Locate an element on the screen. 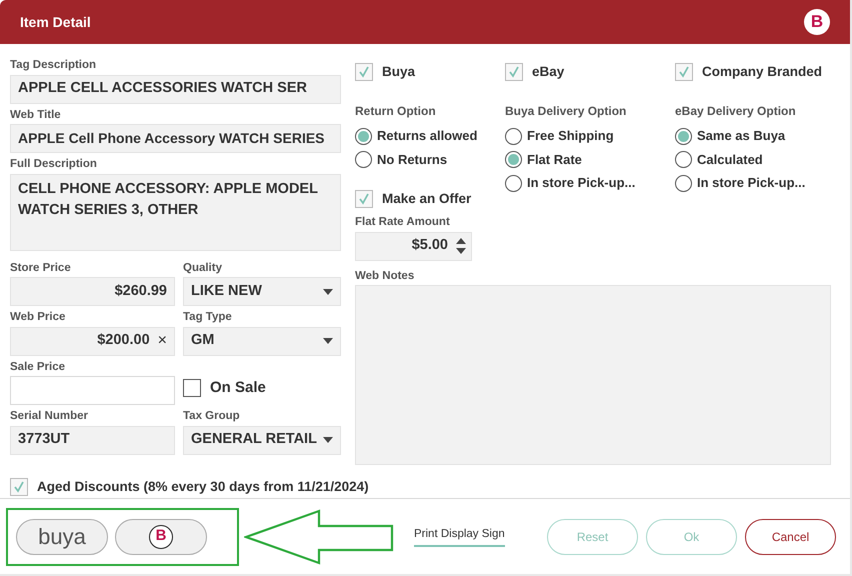 Image resolution: width=852 pixels, height=576 pixels. dropdown: GENERAL RETAIL is located at coordinates (262, 440).